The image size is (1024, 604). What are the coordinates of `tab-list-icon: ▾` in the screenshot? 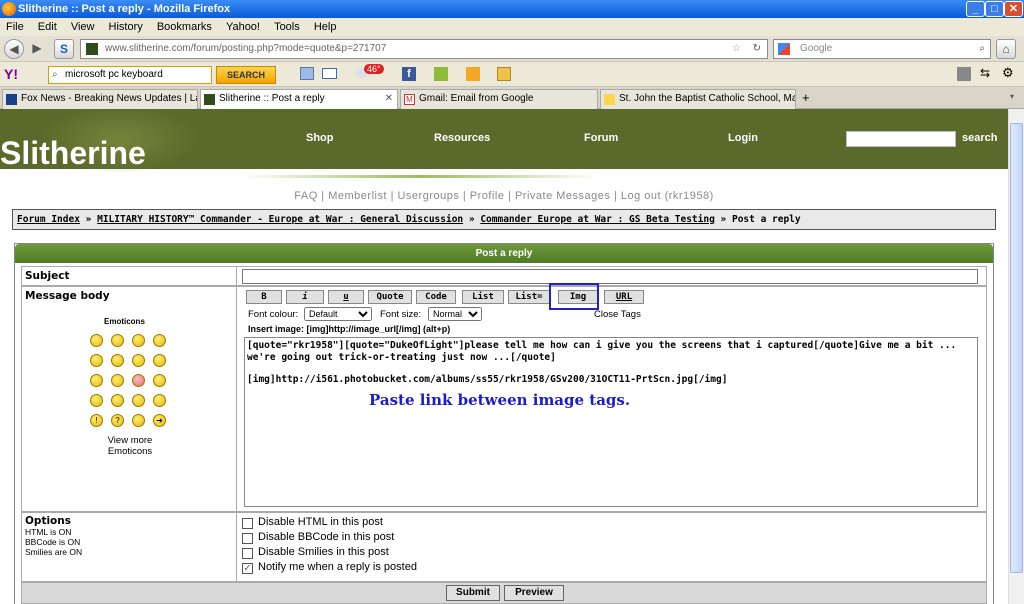 It's located at (1012, 96).